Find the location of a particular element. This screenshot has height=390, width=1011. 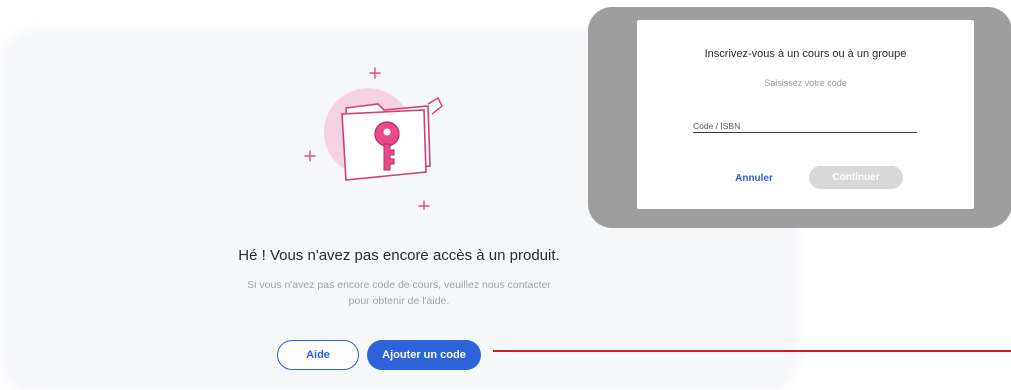

clip-icon is located at coordinates (435, 106).